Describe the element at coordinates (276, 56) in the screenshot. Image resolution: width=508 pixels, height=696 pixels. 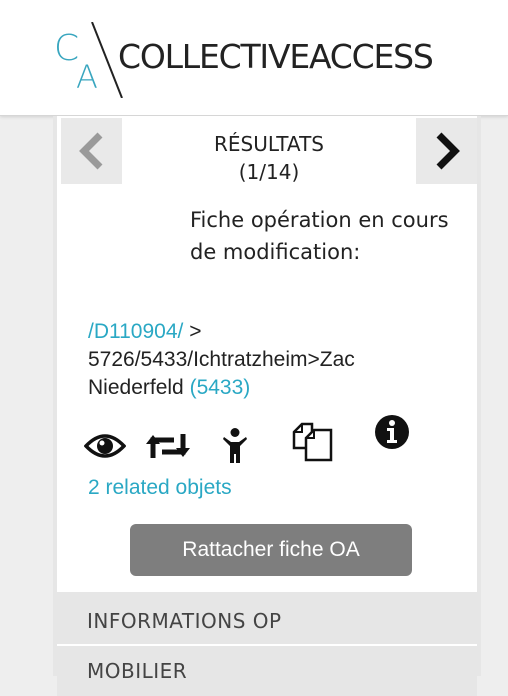
I see `logo-wordmark: COLLECTIVEACCESS` at that location.